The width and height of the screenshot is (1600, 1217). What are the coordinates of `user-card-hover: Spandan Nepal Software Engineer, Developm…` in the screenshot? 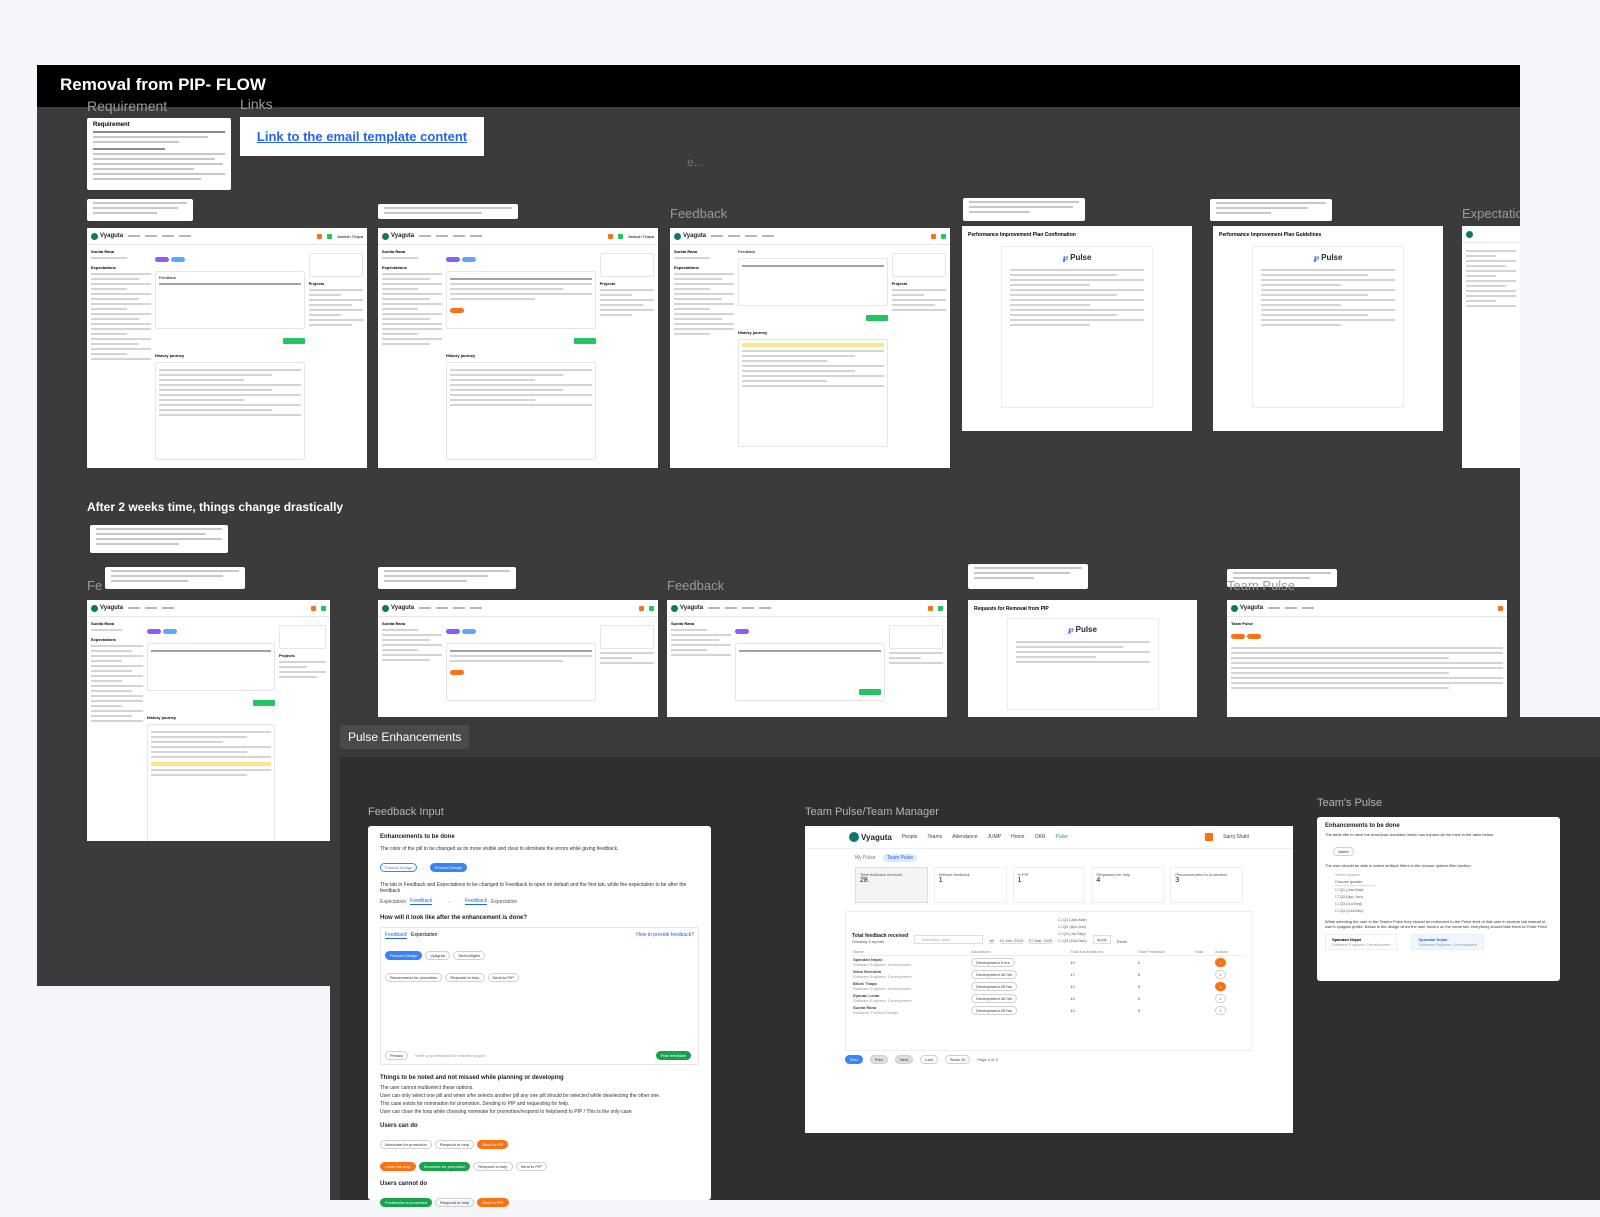 It's located at (1447, 942).